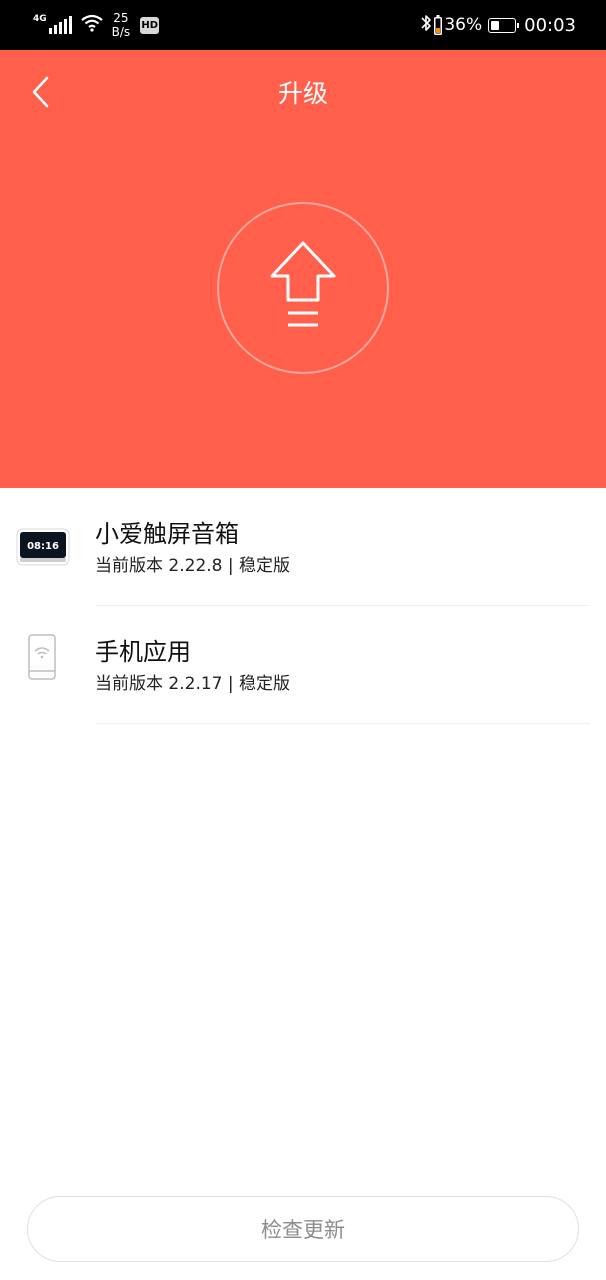  What do you see at coordinates (303, 25) in the screenshot?
I see `status-bar: 4G 25 B/s HD 36% 00:03` at bounding box center [303, 25].